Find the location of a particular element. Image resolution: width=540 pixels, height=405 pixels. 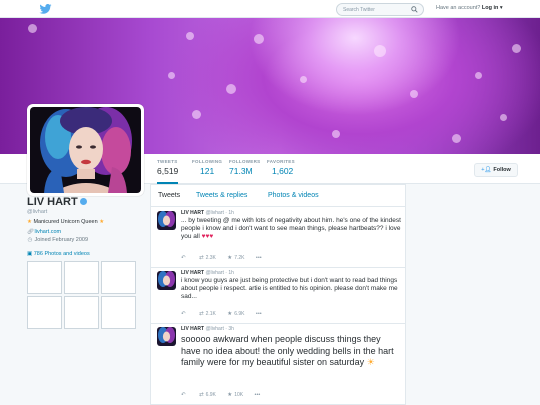

follow-button: +👤︎ Follow is located at coordinates (496, 170).